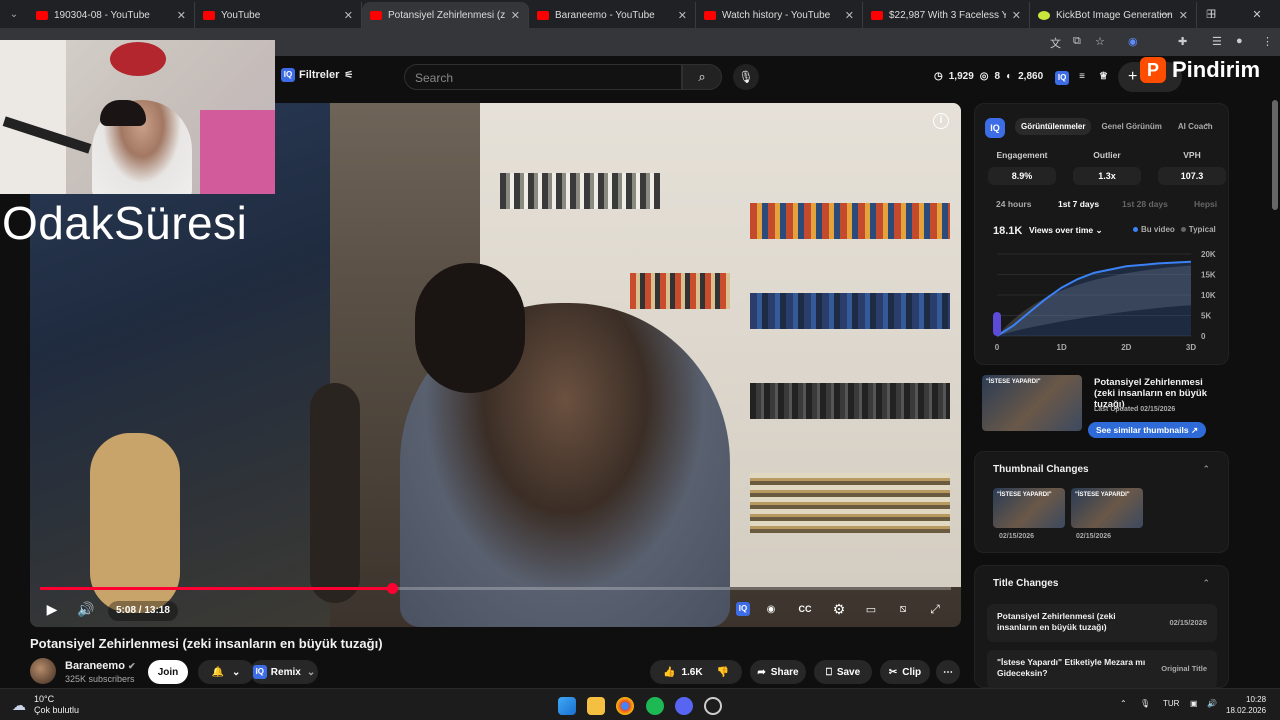 This screenshot has width=1280, height=720. I want to click on trophy-icon: ♕, so click(1103, 78).